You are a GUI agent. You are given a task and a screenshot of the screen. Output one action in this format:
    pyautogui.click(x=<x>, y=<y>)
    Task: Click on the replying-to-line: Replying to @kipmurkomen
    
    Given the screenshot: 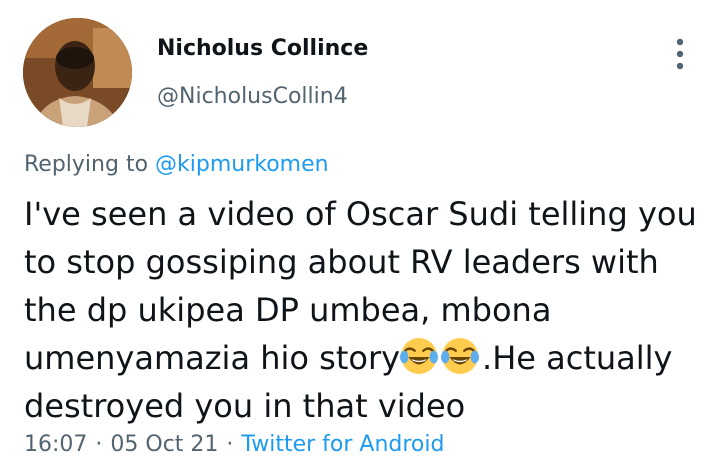 What is the action you would take?
    pyautogui.click(x=176, y=164)
    